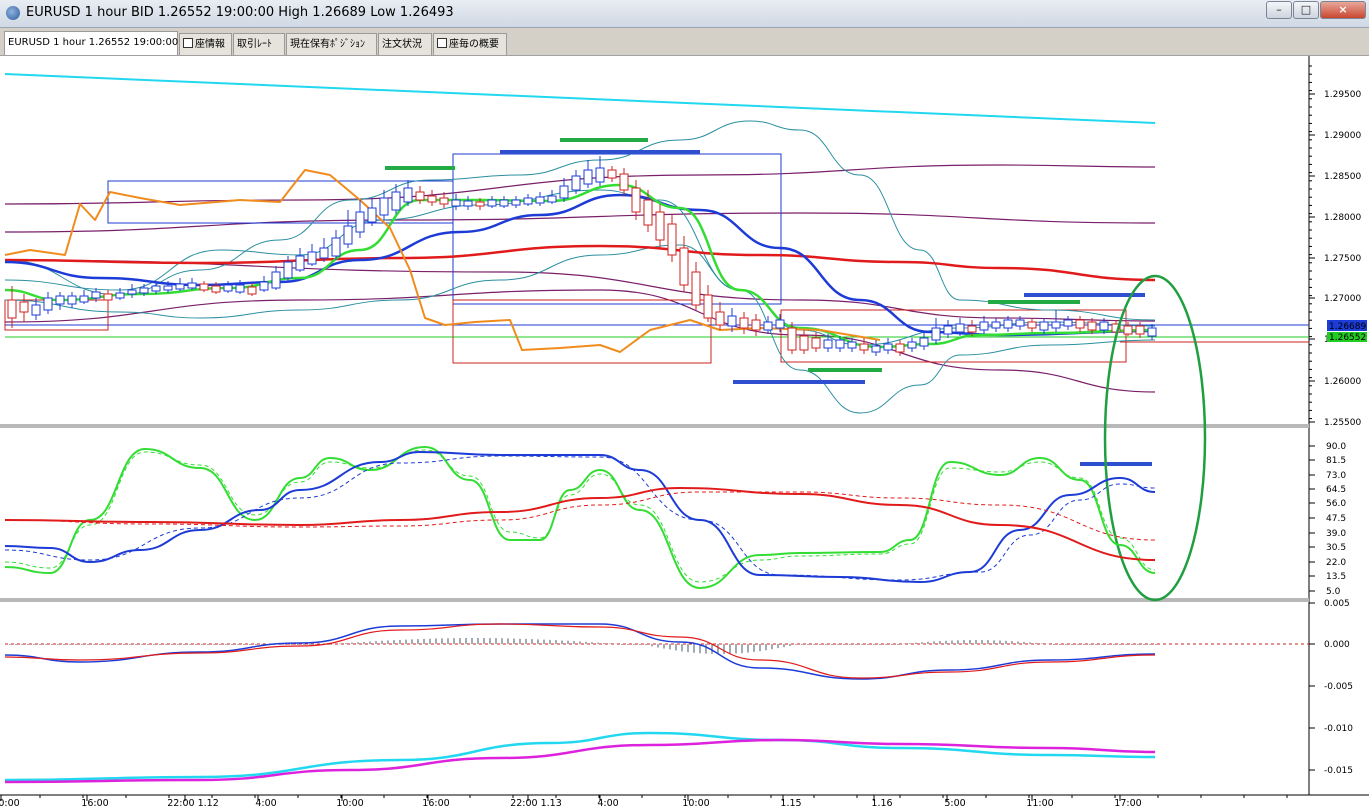 This screenshot has width=1369, height=811. What do you see at coordinates (695, 803) in the screenshot?
I see `time-tick-label: 10:00` at bounding box center [695, 803].